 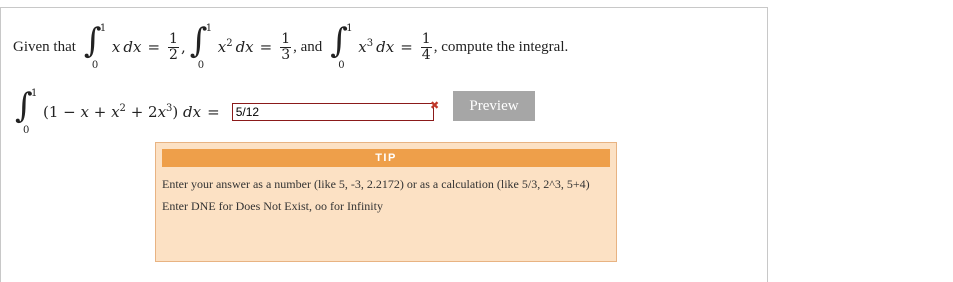 What do you see at coordinates (332, 112) in the screenshot?
I see `answer-input` at bounding box center [332, 112].